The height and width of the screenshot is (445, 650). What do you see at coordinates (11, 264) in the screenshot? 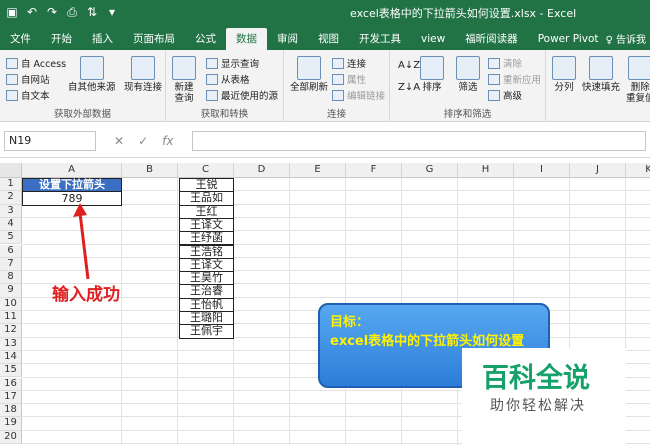
I see `row-header-7: 7` at bounding box center [11, 264].